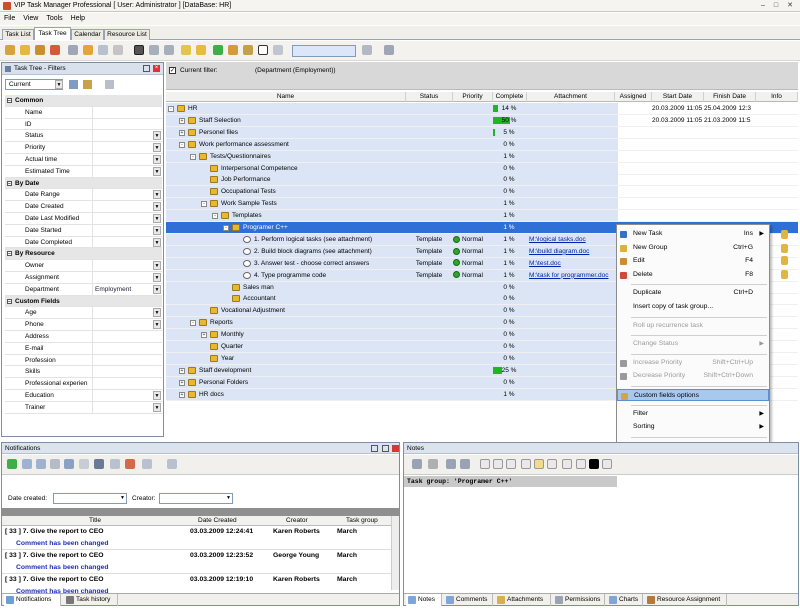  I want to click on col-priority: Priority, so click(473, 97).